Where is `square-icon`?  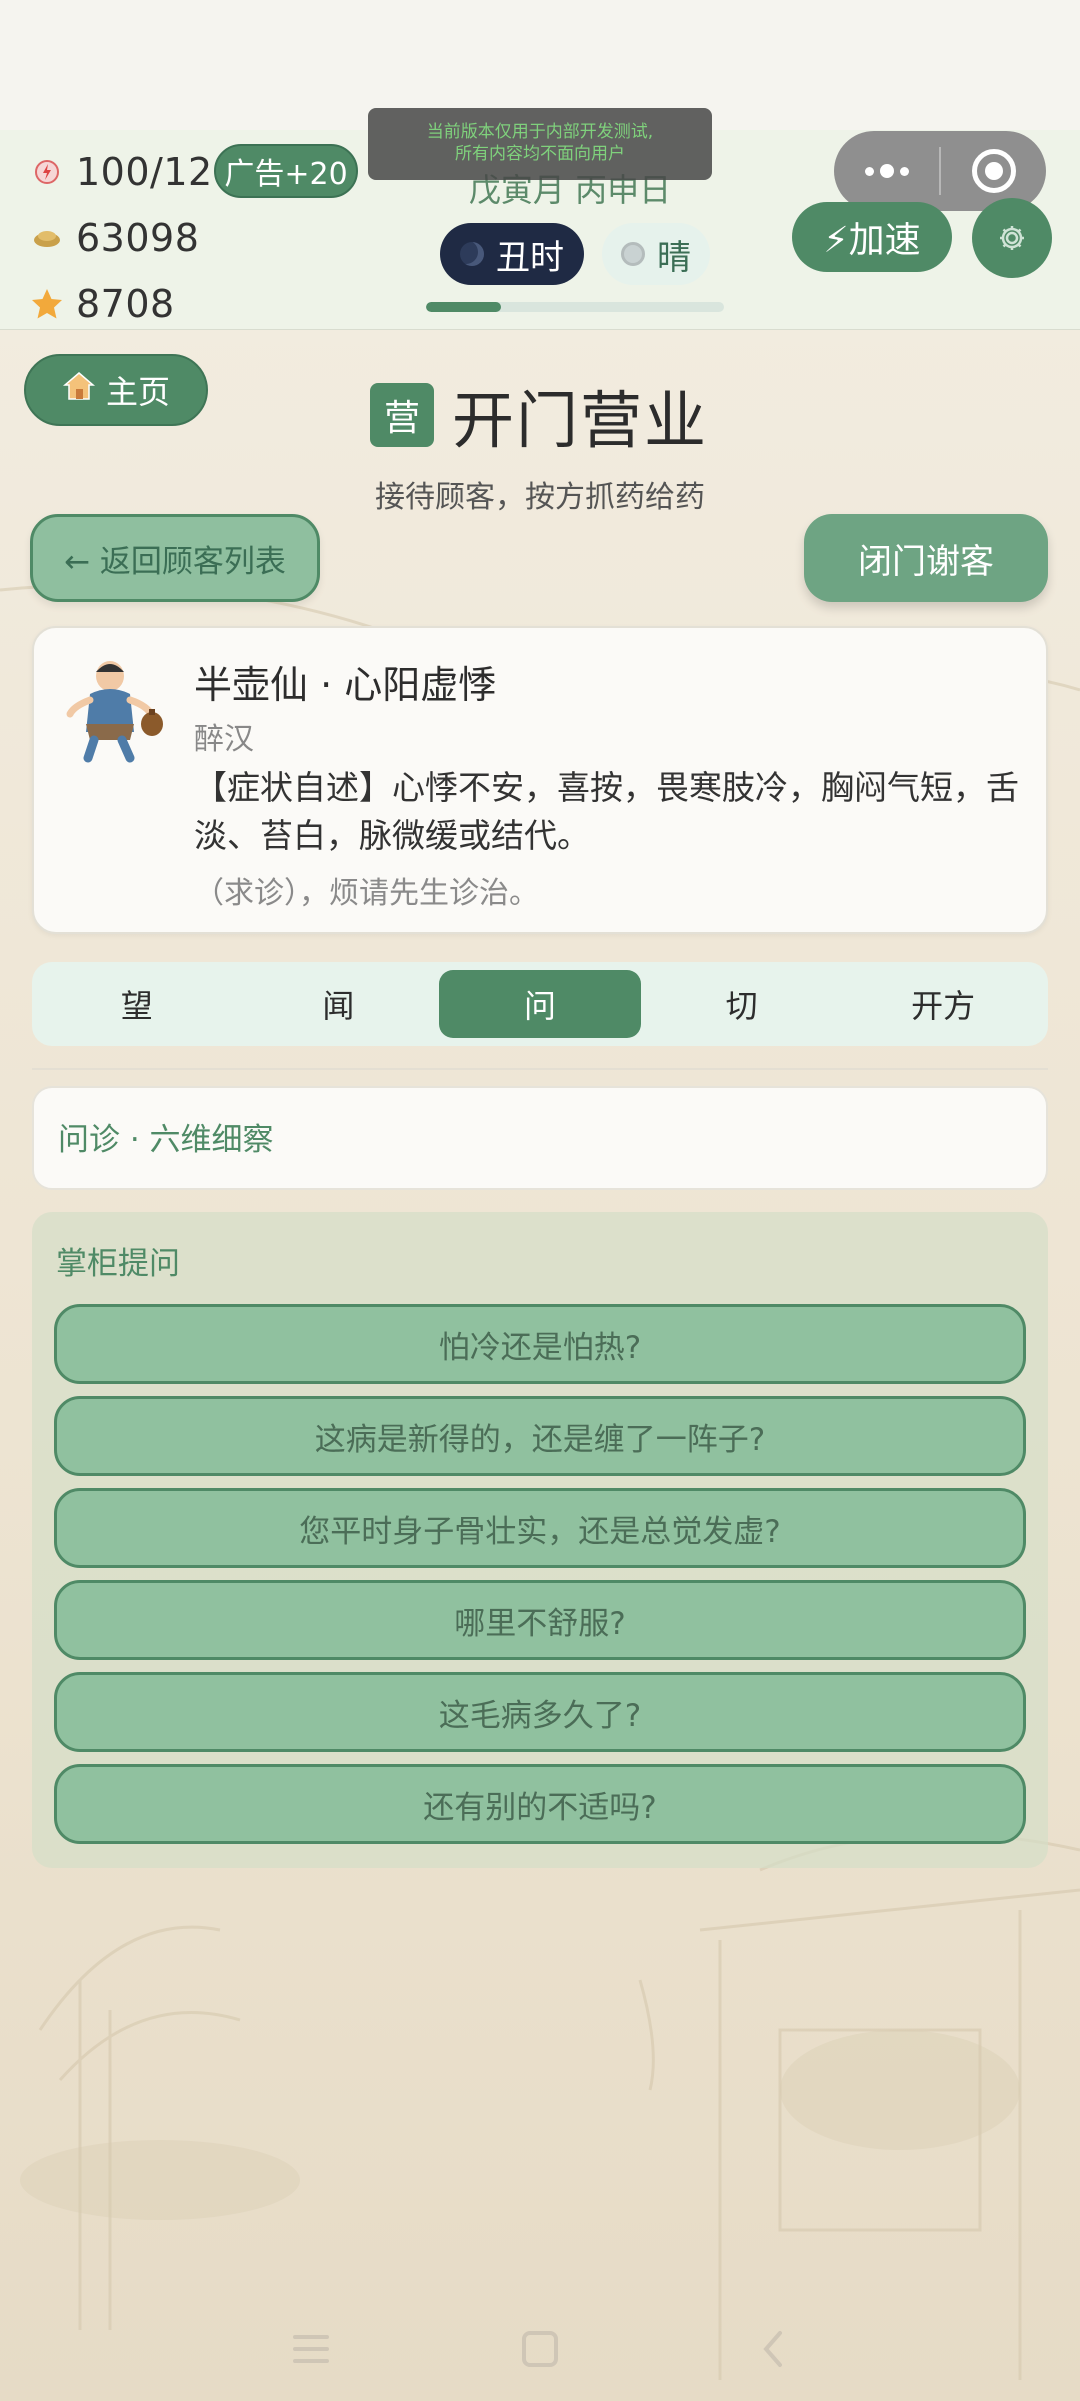 square-icon is located at coordinates (540, 2349).